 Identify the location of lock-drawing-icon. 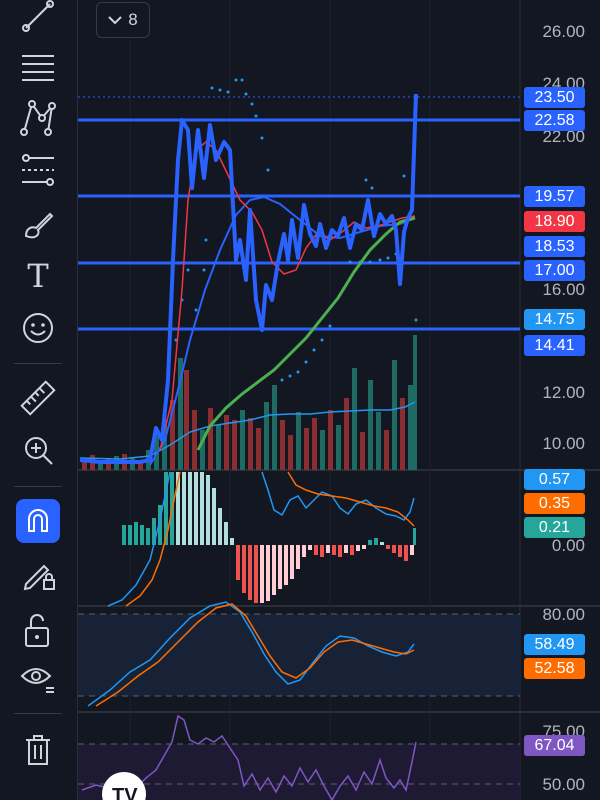
(38, 574).